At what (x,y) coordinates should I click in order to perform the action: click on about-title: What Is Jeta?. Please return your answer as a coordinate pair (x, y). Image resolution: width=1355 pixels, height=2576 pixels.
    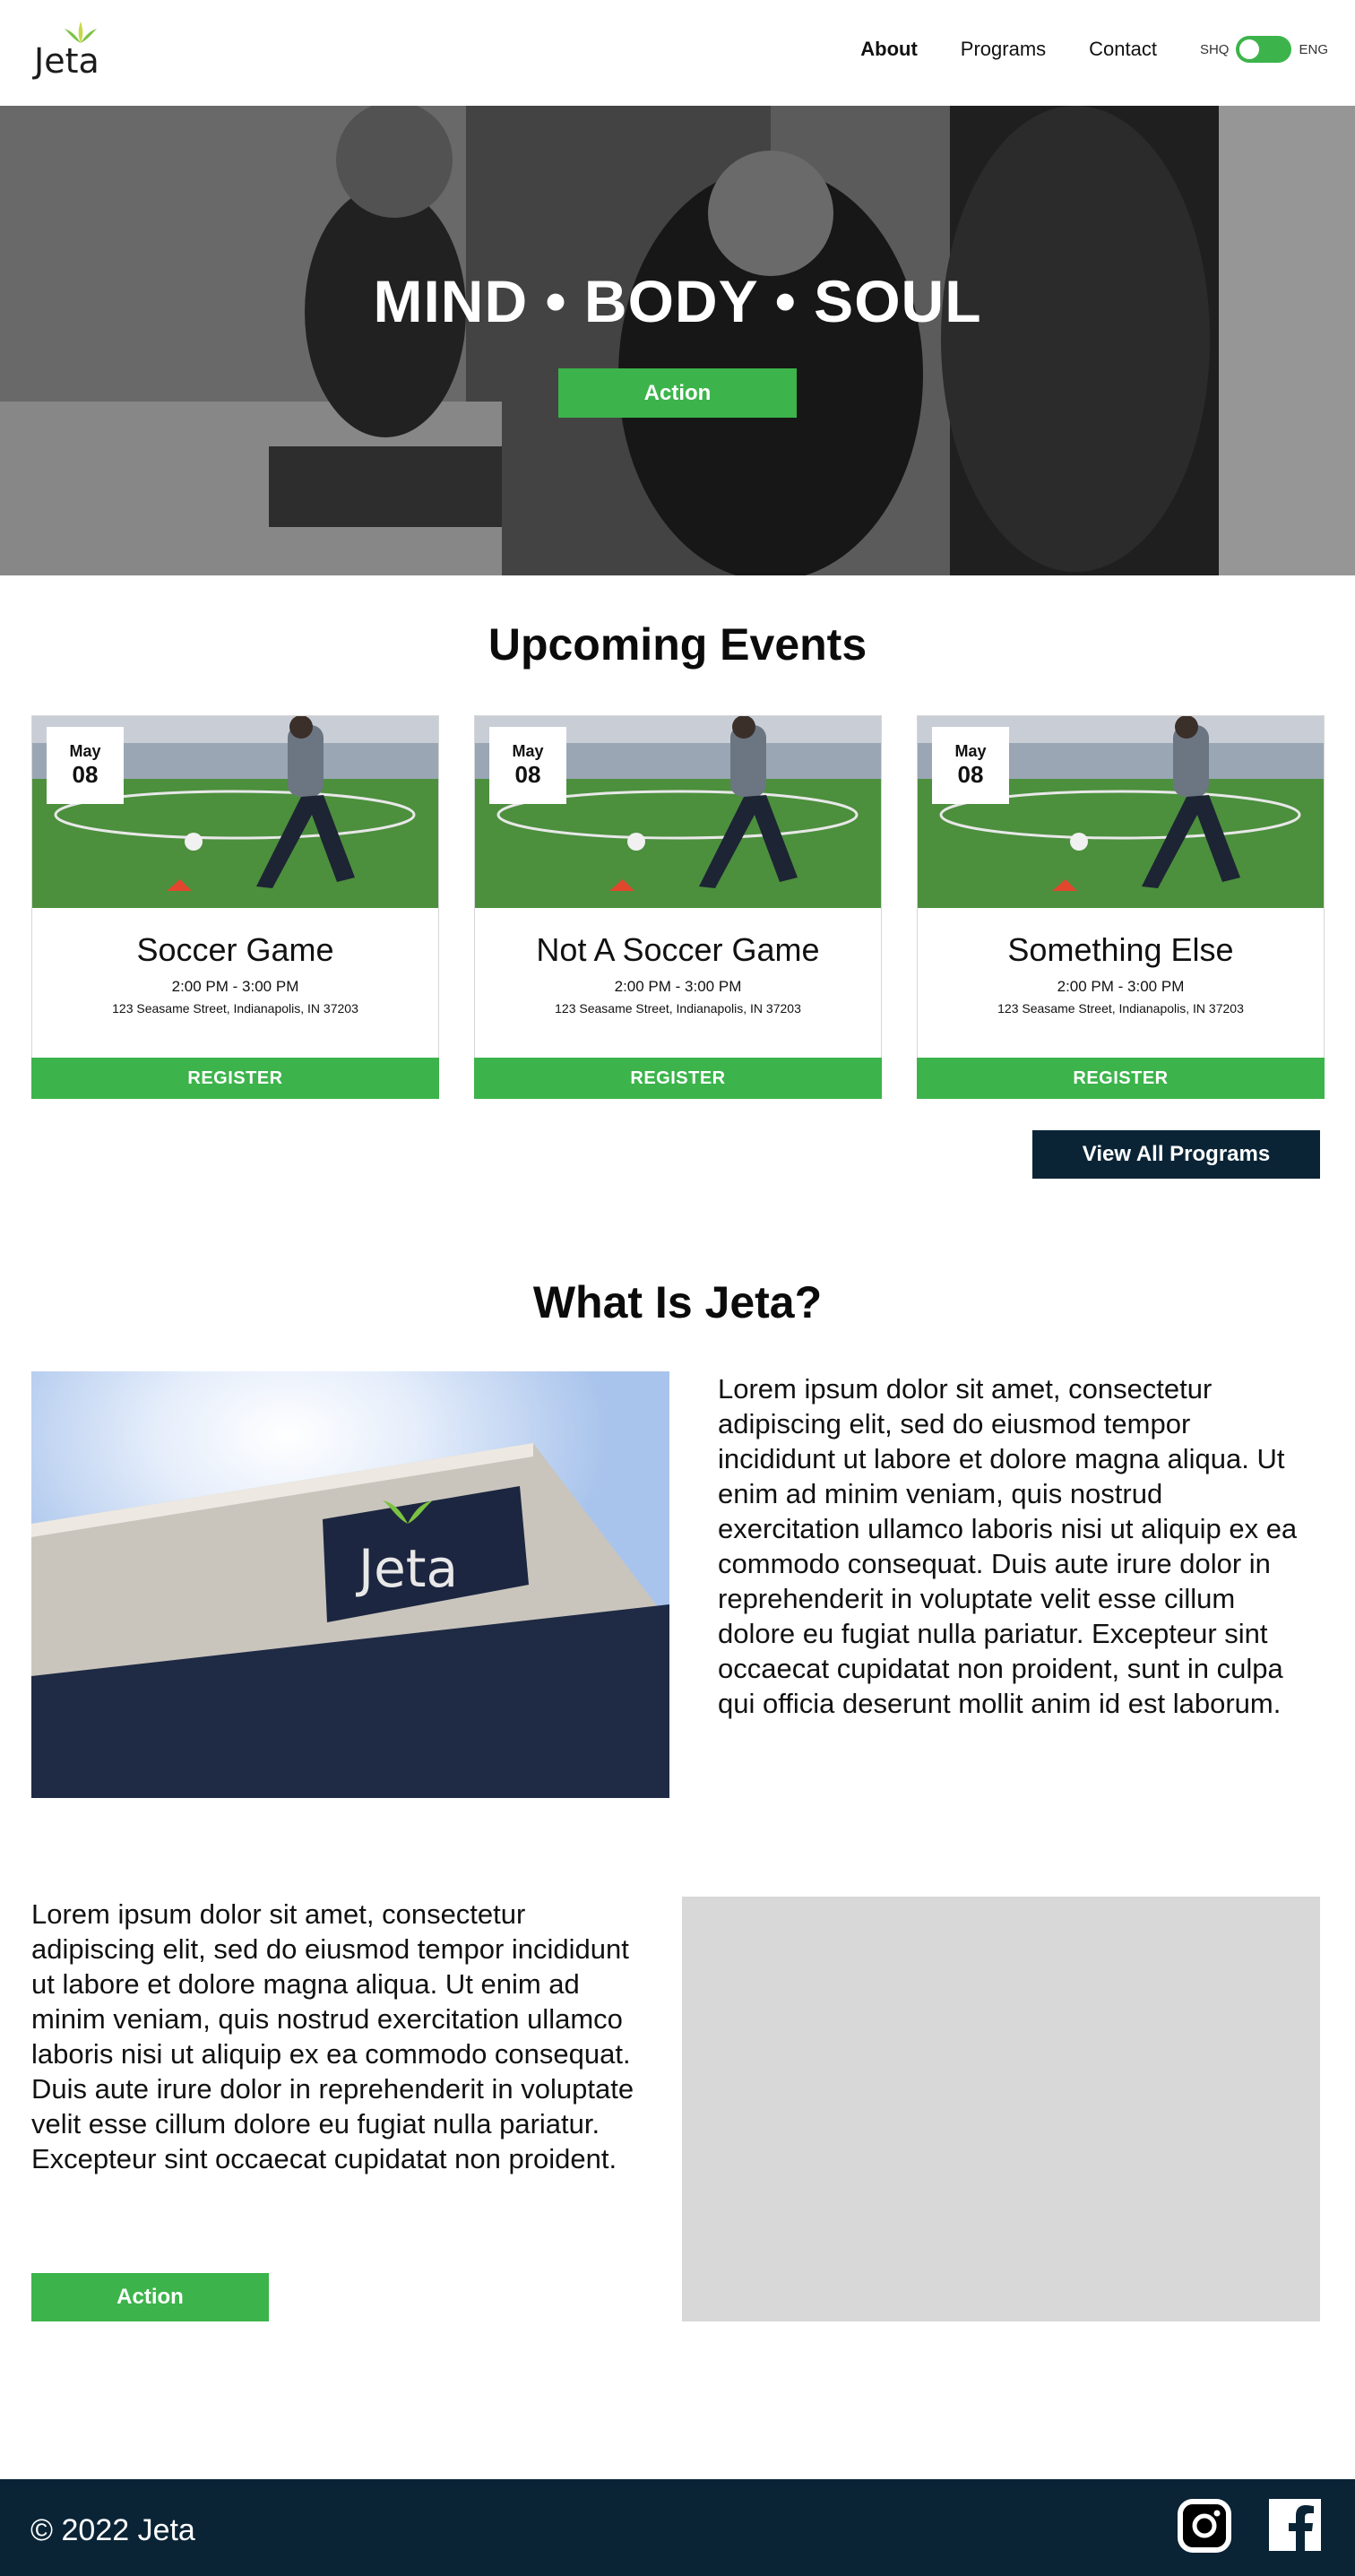
    Looking at the image, I should click on (677, 1302).